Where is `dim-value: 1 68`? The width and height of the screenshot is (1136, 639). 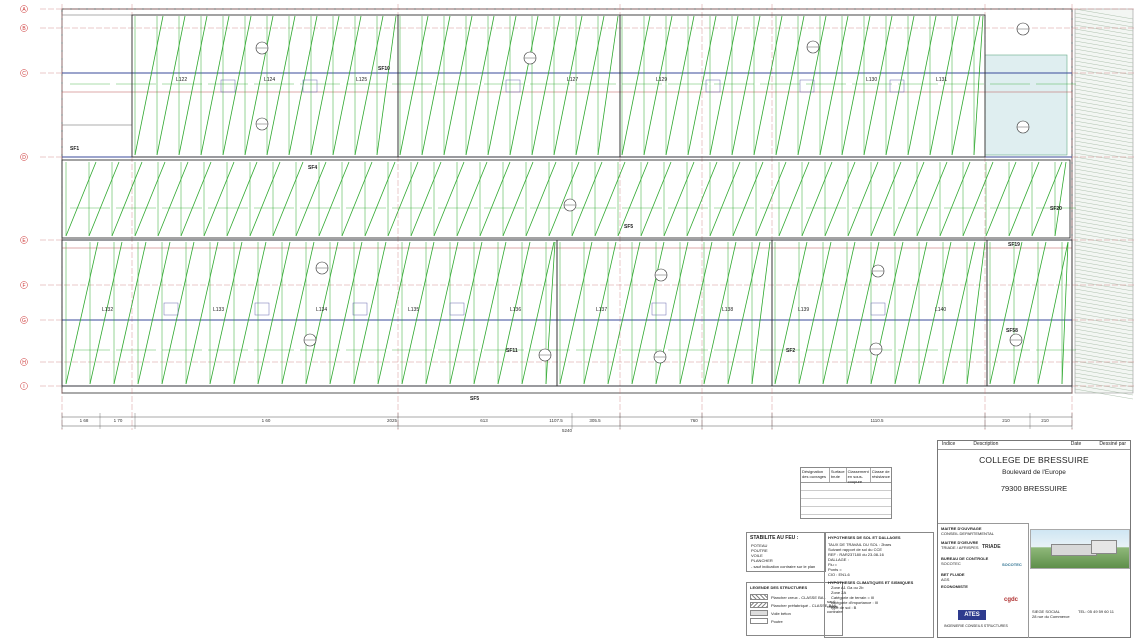
dim-value: 1 68 is located at coordinates (84, 420).